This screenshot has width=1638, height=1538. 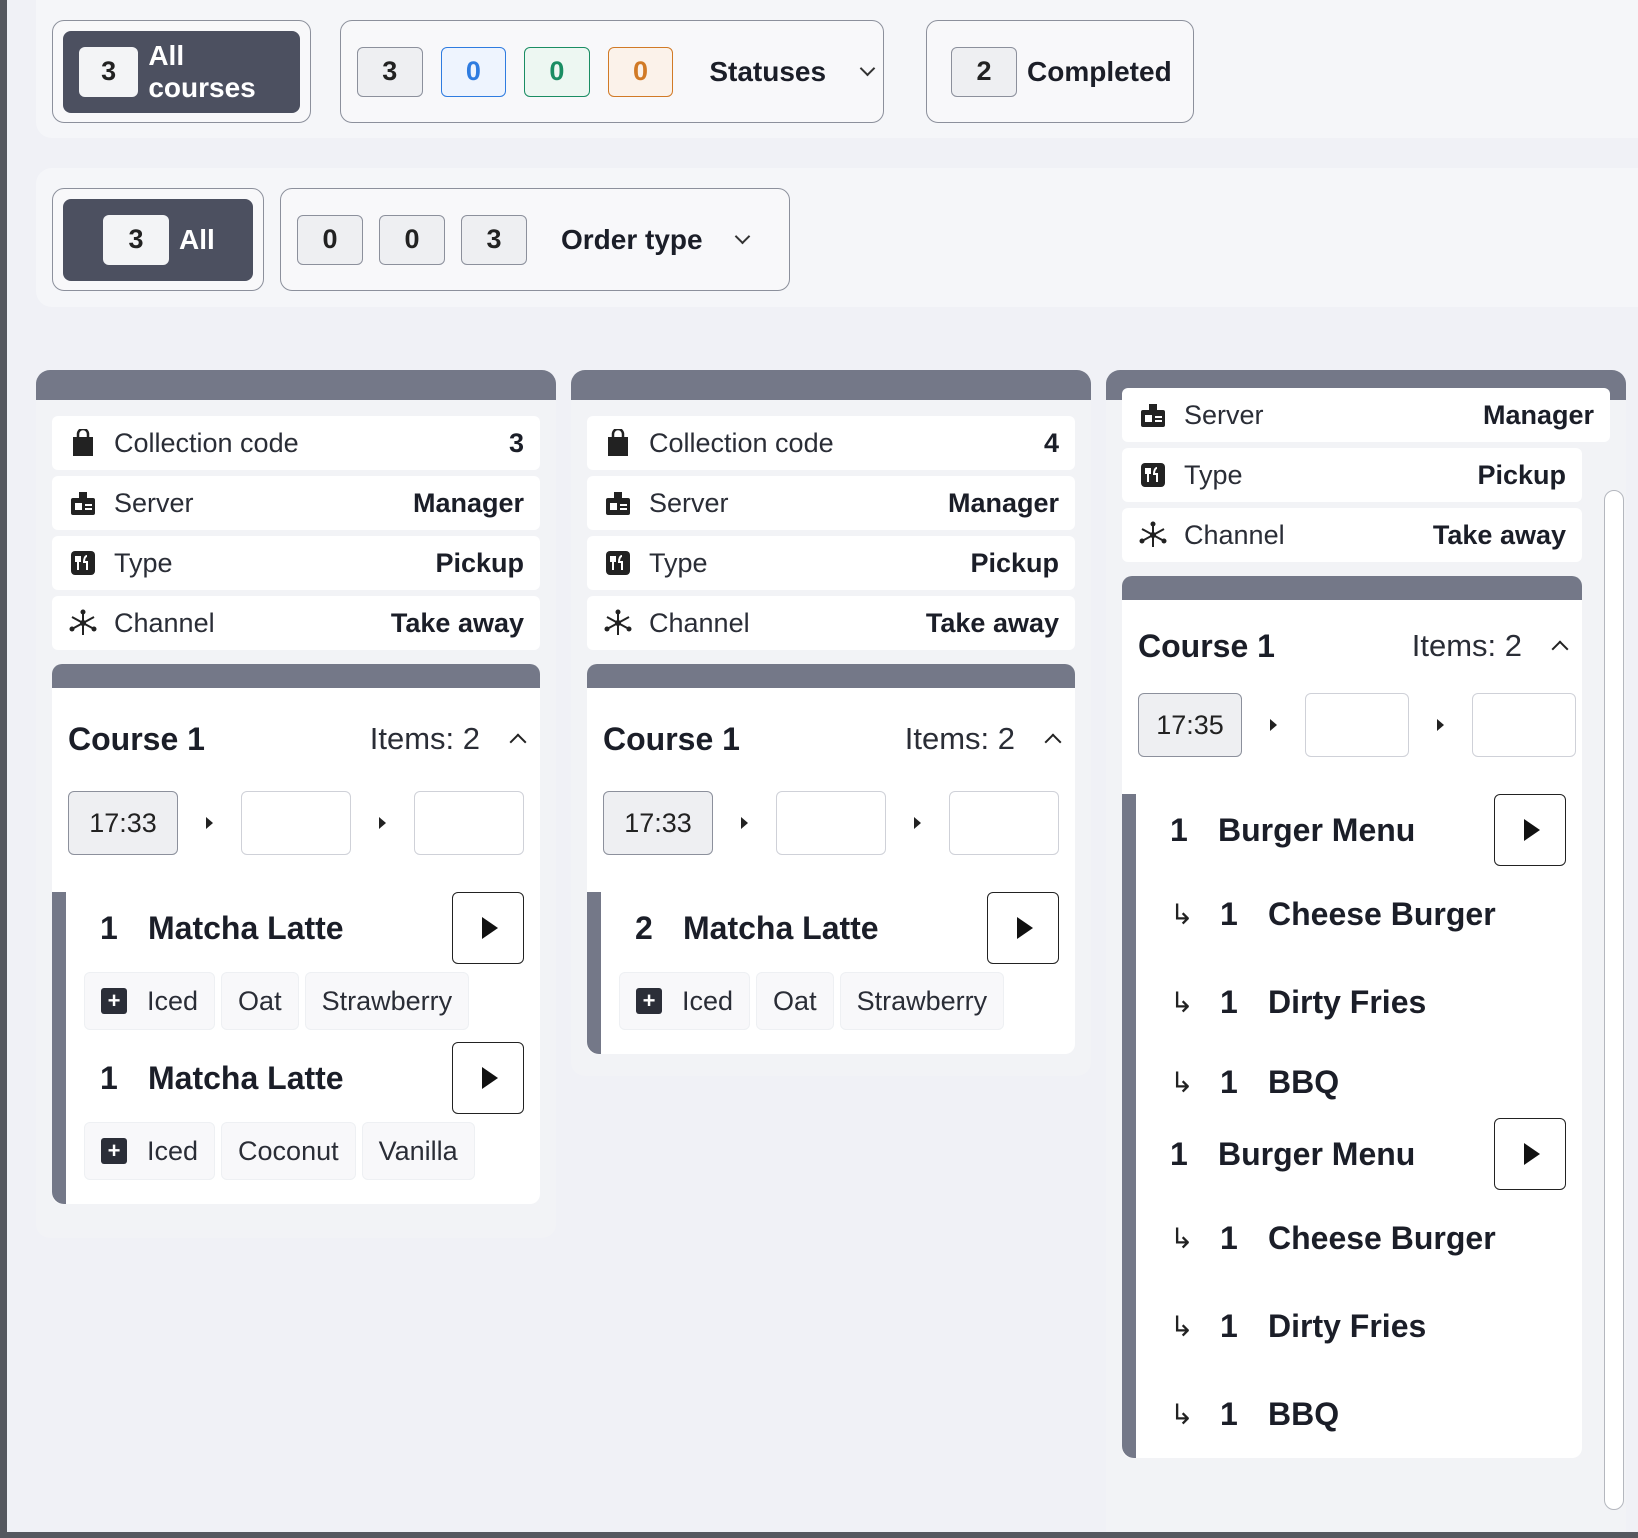 What do you see at coordinates (831, 443) in the screenshot?
I see `info-row-collection-code: Collection code 4` at bounding box center [831, 443].